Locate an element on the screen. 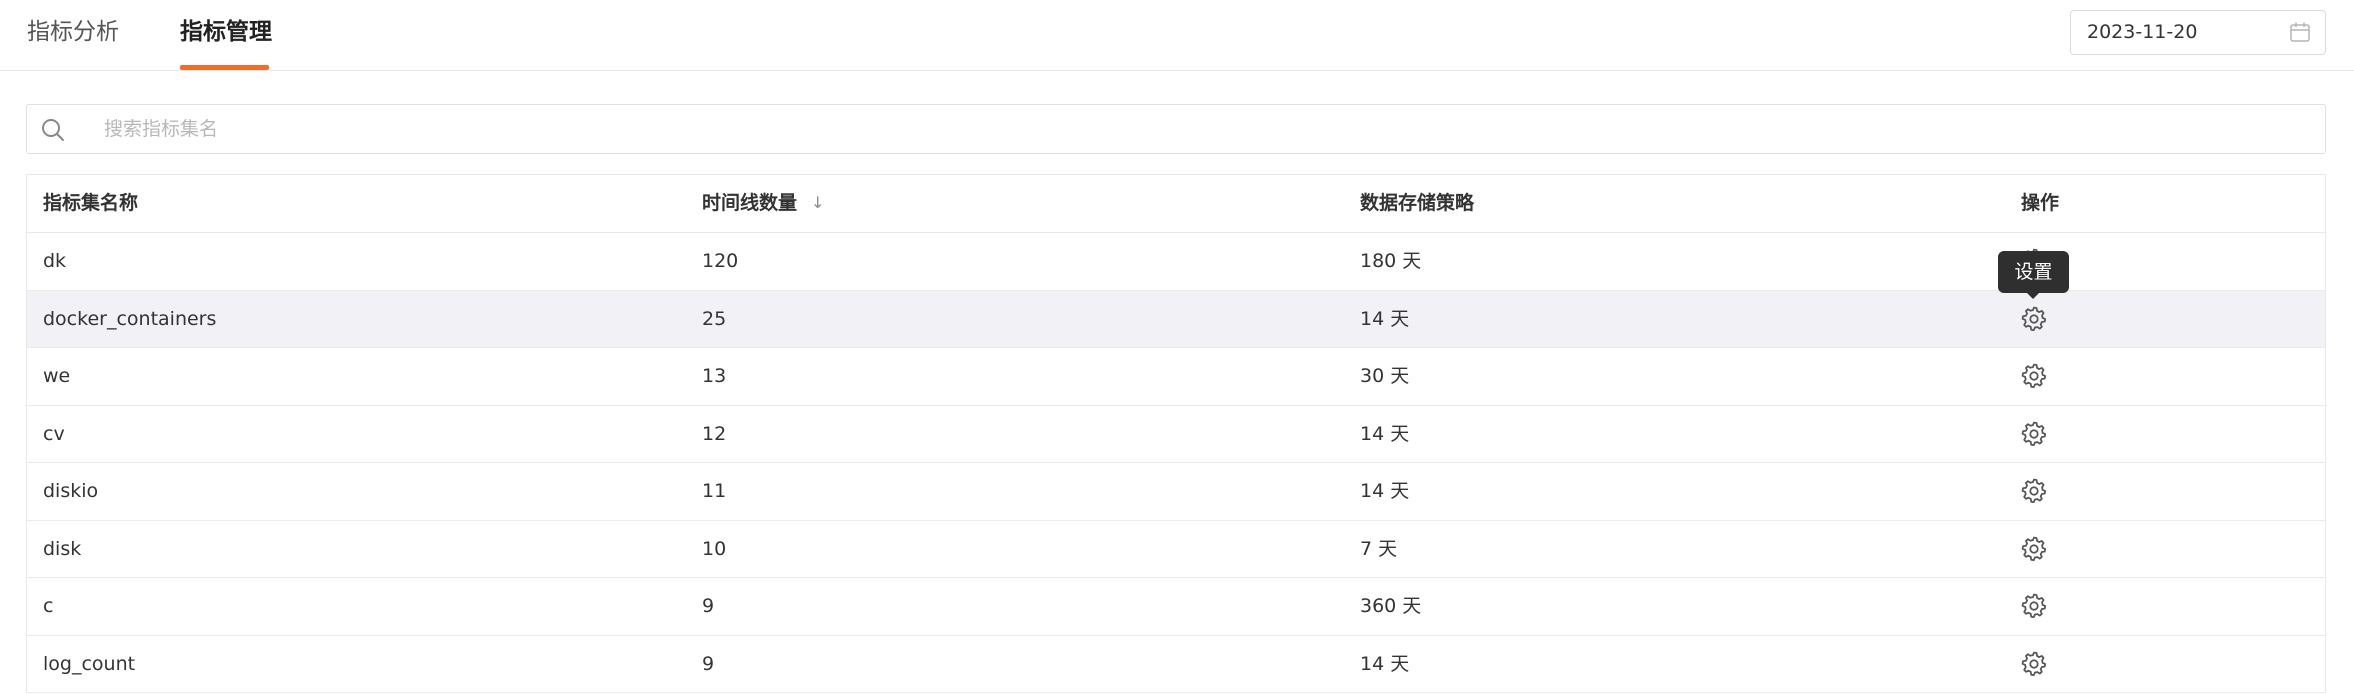  column-header-count: 时间线数量 ↓ is located at coordinates (763, 203).